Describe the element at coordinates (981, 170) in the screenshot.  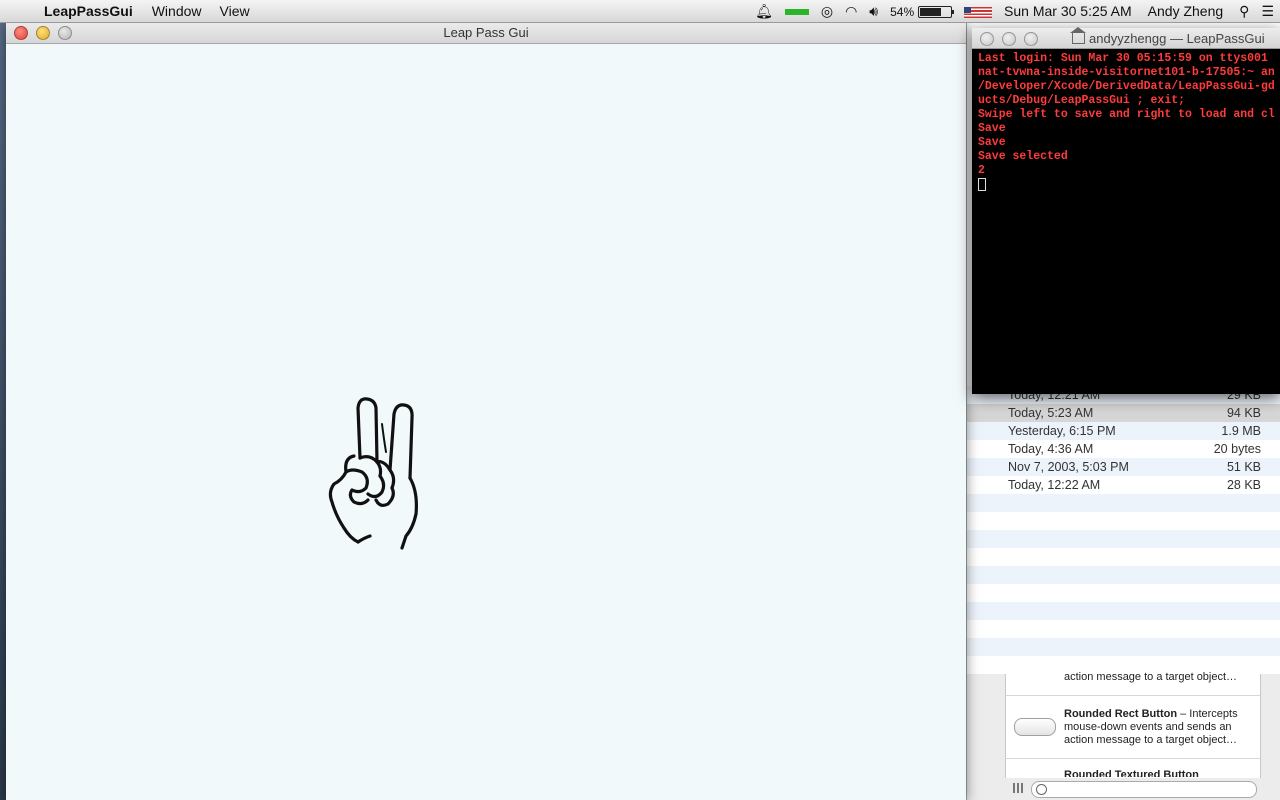
I see `terminal-line: 2` at that location.